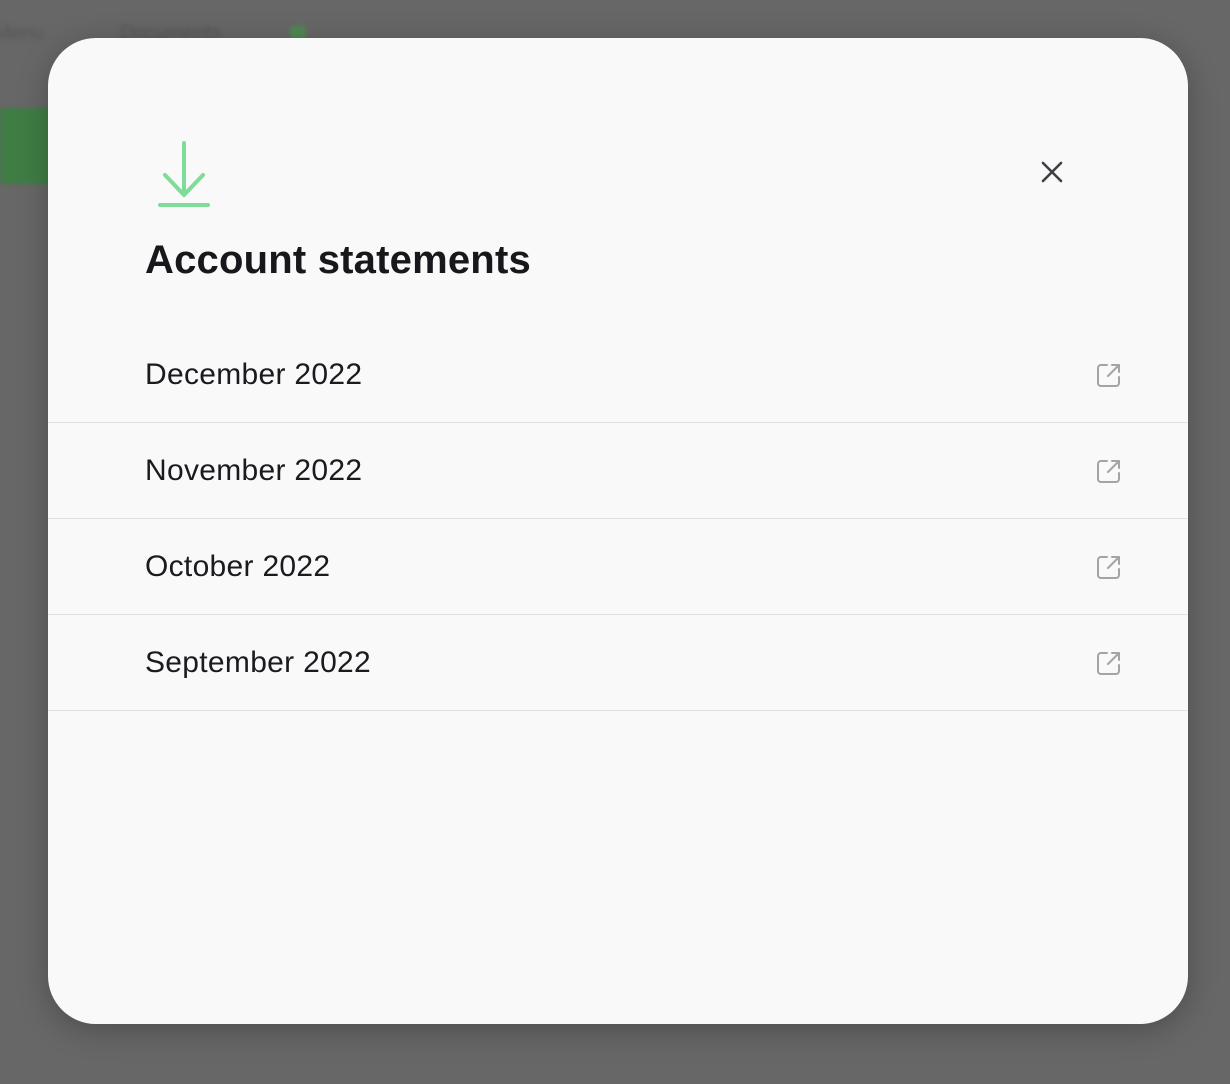  What do you see at coordinates (338, 260) in the screenshot?
I see `modal-title: Account statements` at bounding box center [338, 260].